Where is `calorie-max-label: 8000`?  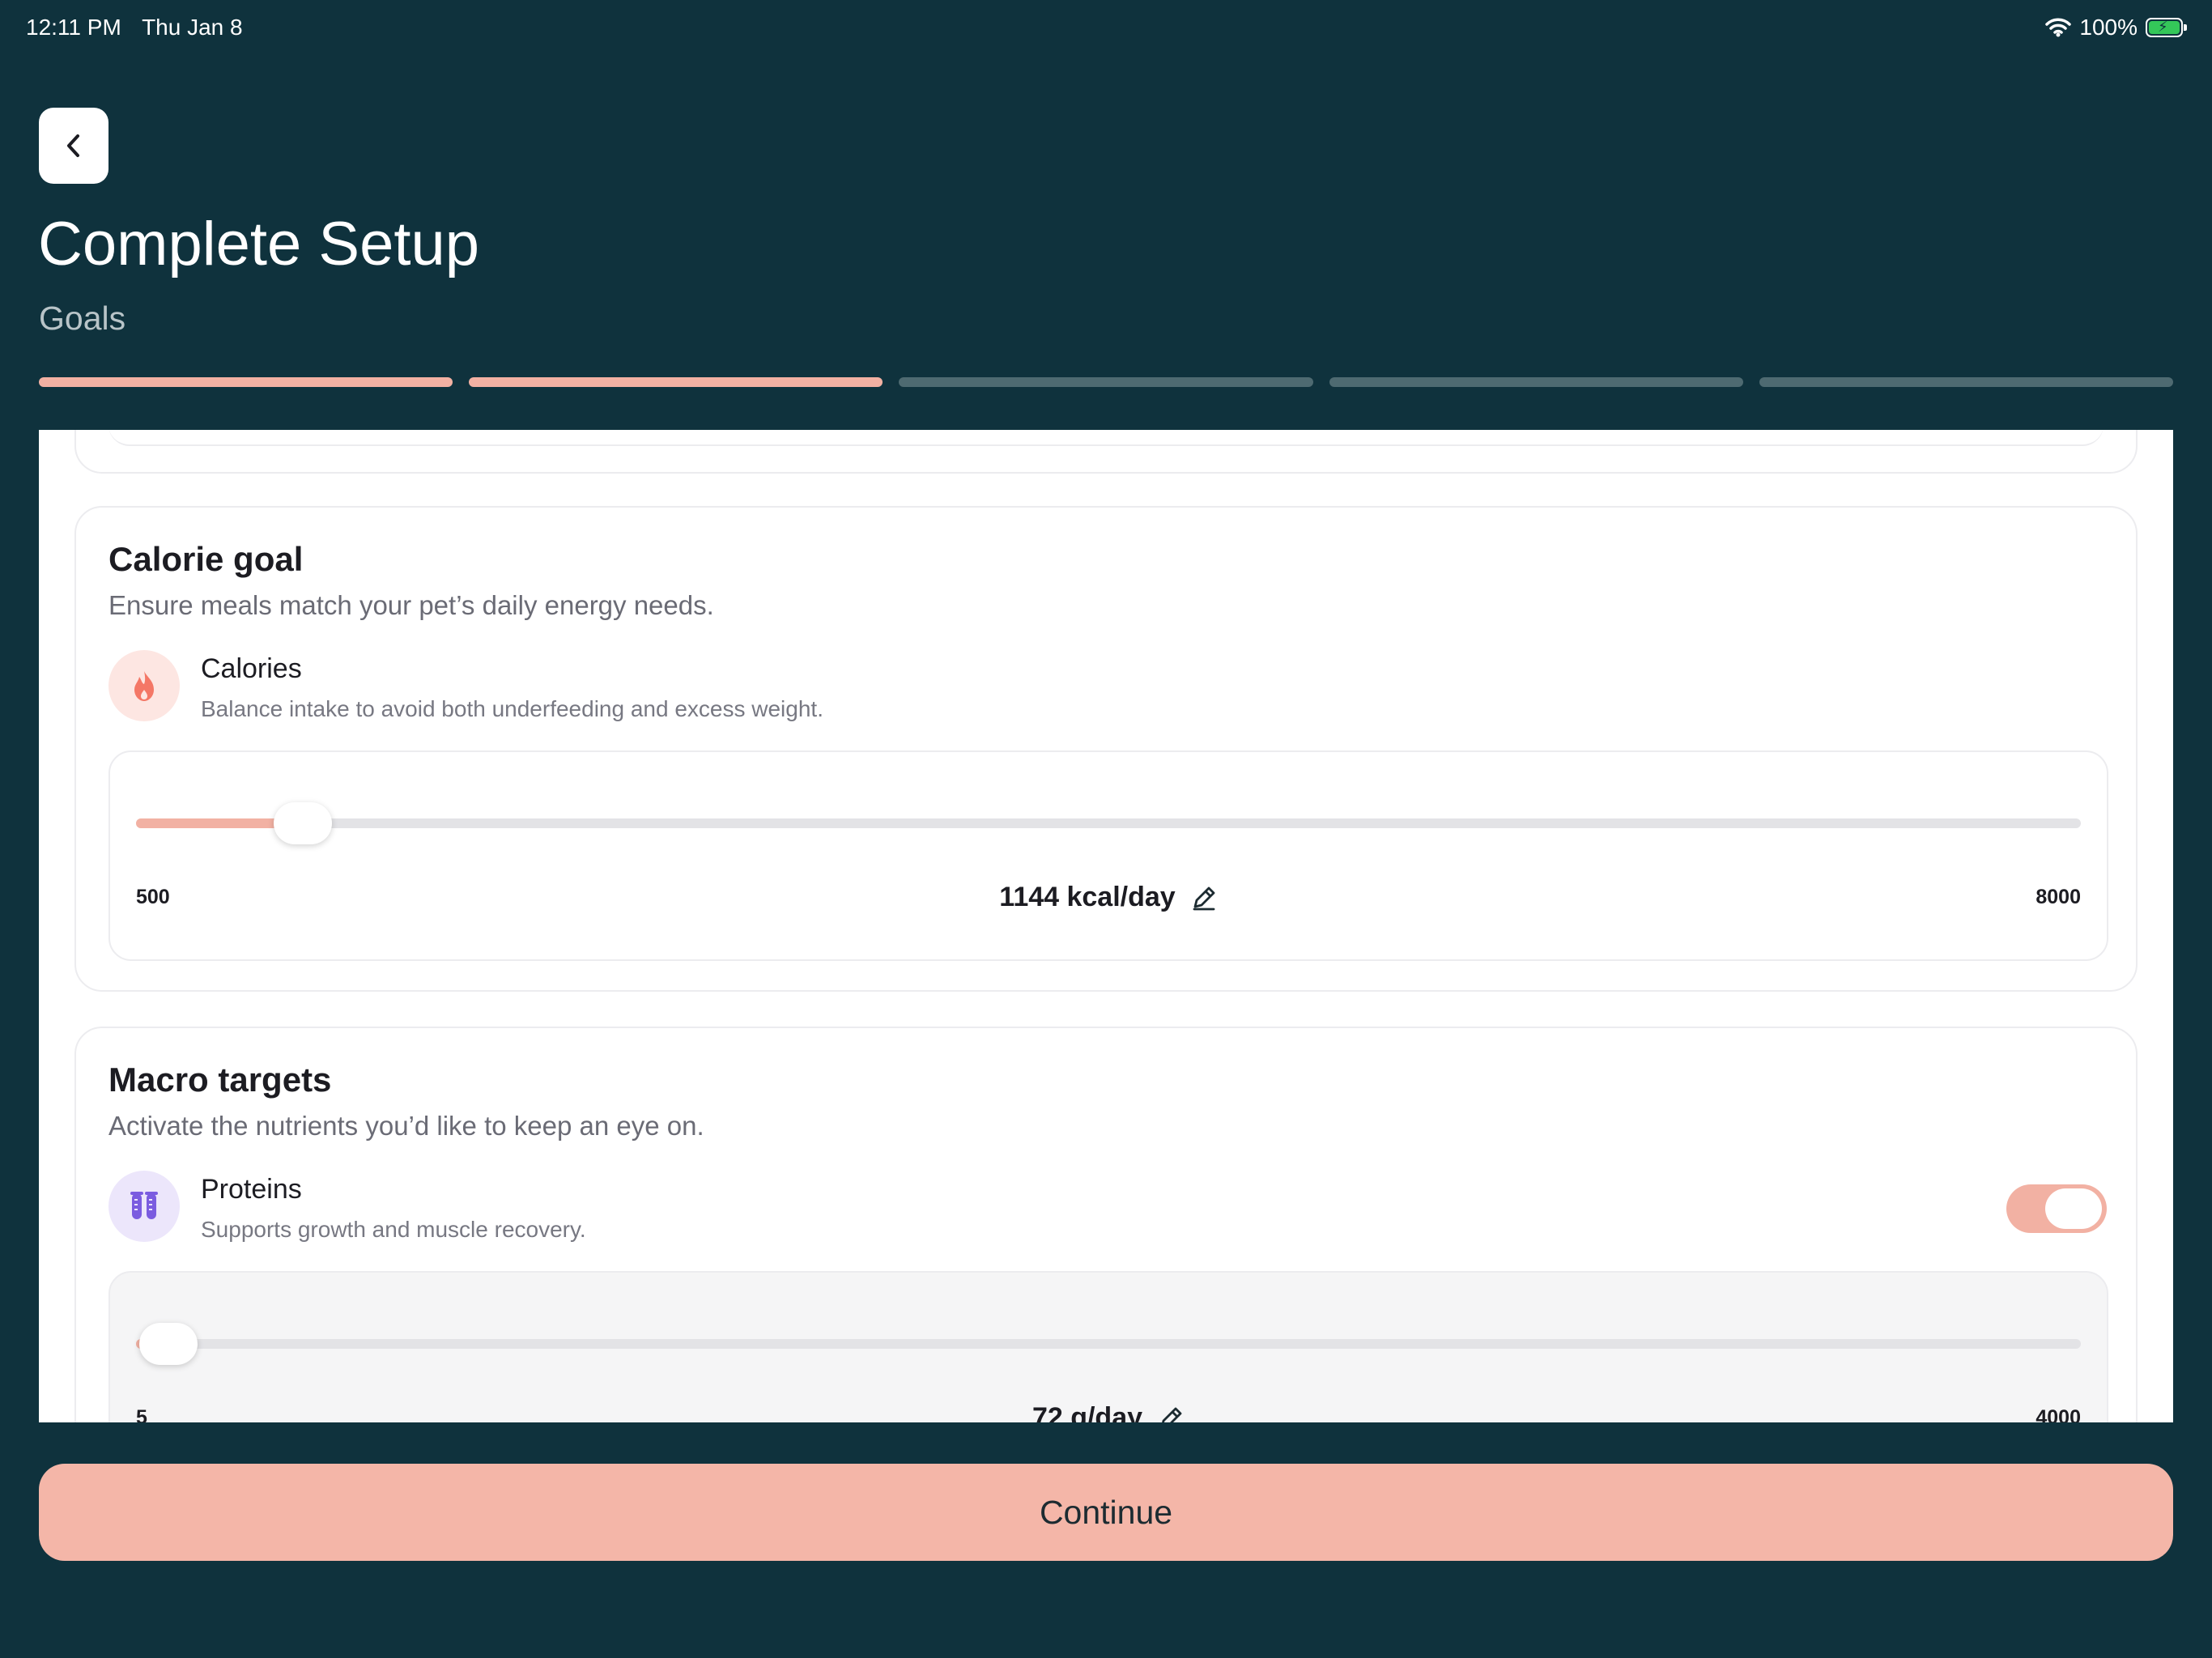
calorie-max-label: 8000 is located at coordinates (2058, 897).